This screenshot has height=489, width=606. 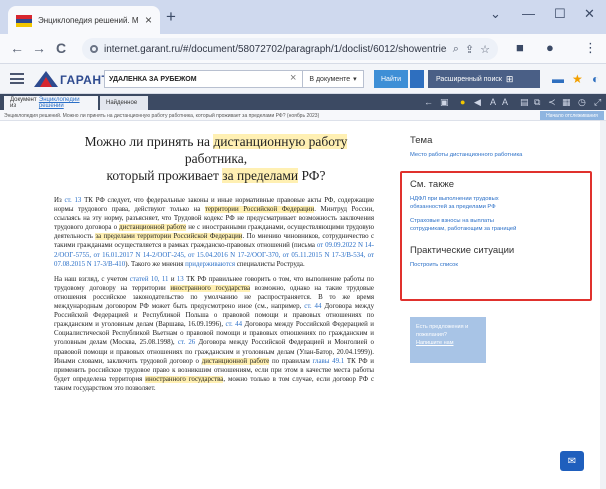 What do you see at coordinates (303, 17) in the screenshot?
I see `browser-tabstrip: Энциклопедия решений. Можн × + ⌄ — ☐ ✕` at bounding box center [303, 17].